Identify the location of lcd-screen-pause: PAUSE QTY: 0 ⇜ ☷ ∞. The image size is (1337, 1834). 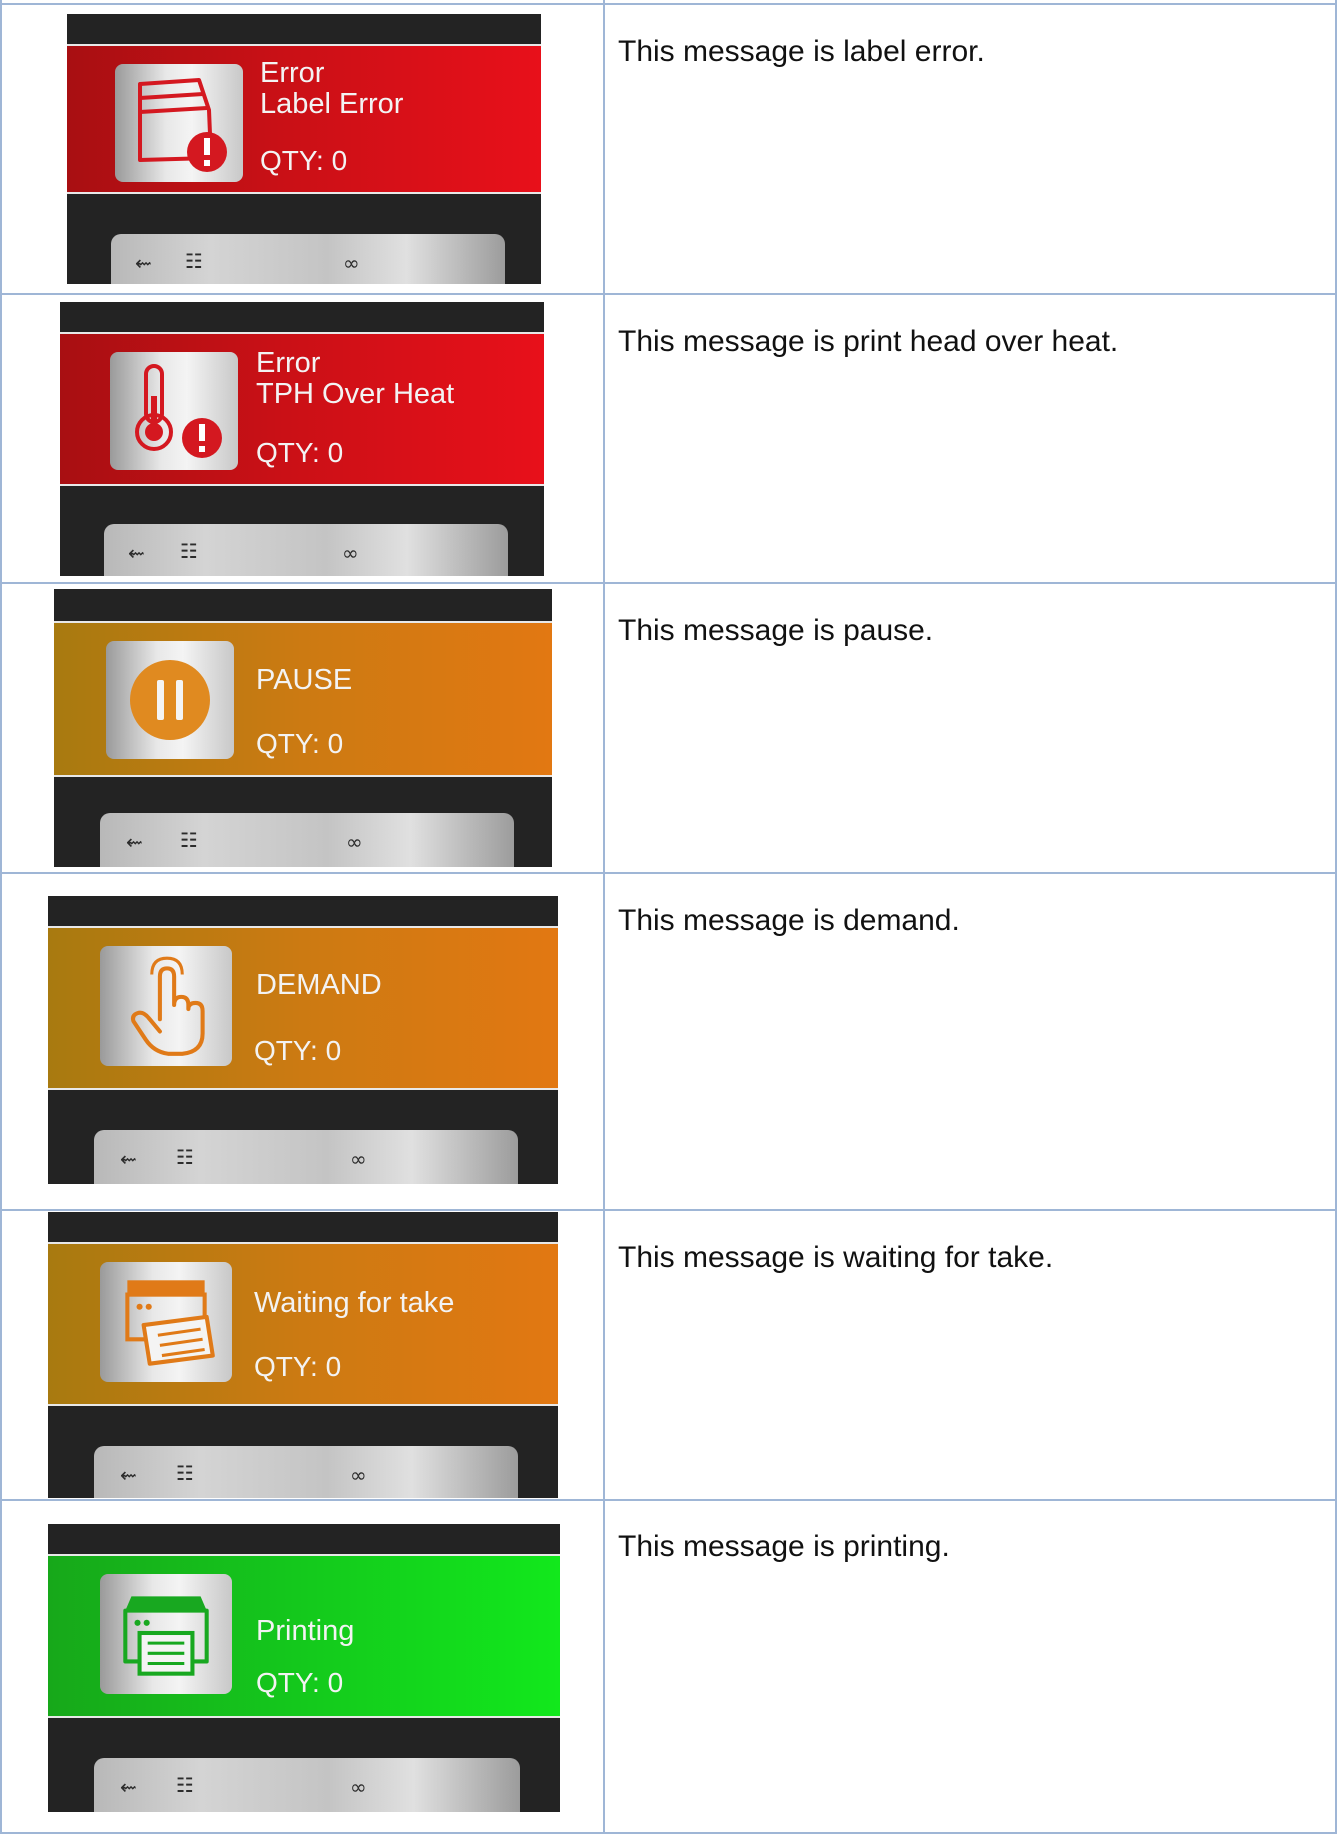
(303, 728).